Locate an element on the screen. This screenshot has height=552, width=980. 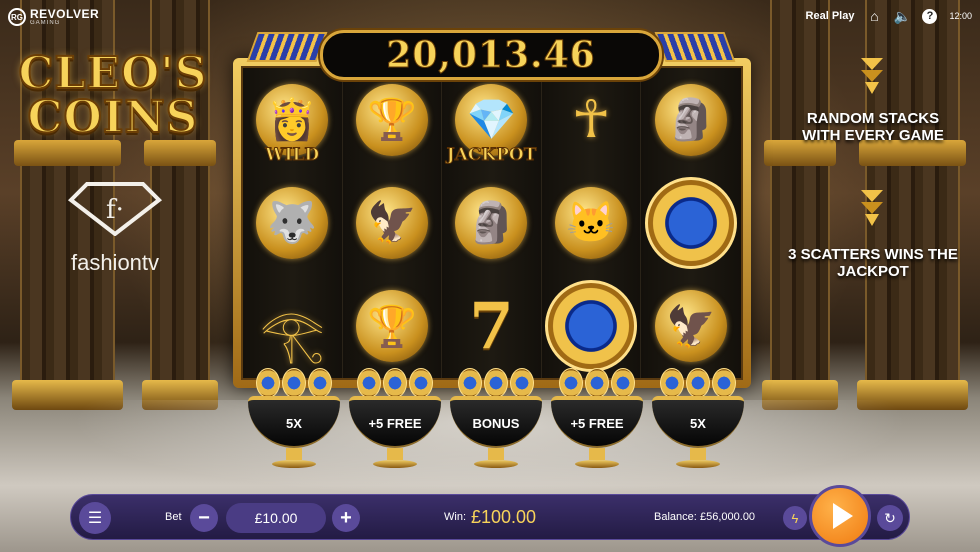
feature-info-stacks: RANDOM STACKS WITH EVERY GAME is located at coordinates (873, 127).